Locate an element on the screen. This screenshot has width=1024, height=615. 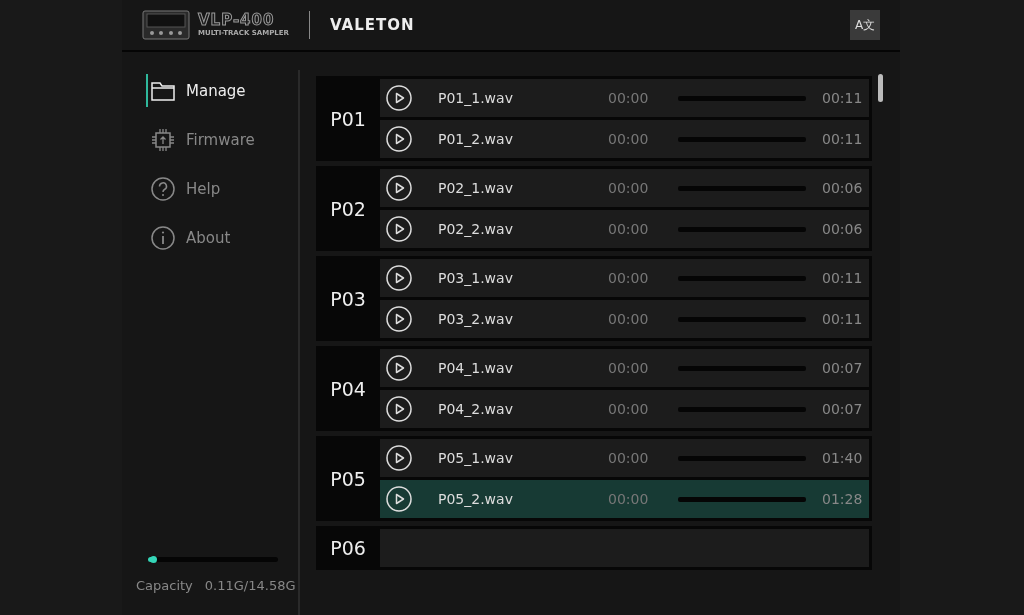
track-row: P03_1.wav 00:00 00:11 is located at coordinates (624, 278).